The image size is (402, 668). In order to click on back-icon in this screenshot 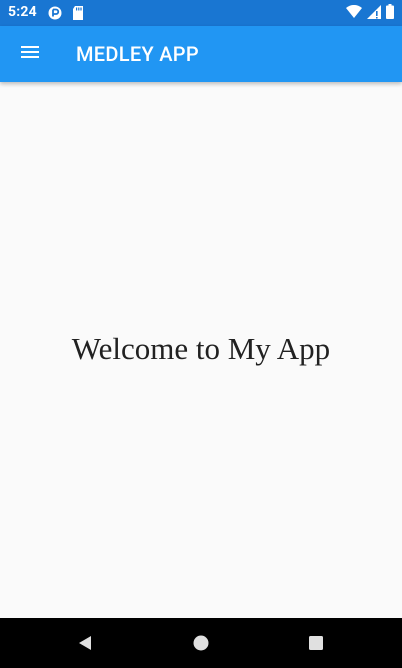, I will do `click(85, 643)`.